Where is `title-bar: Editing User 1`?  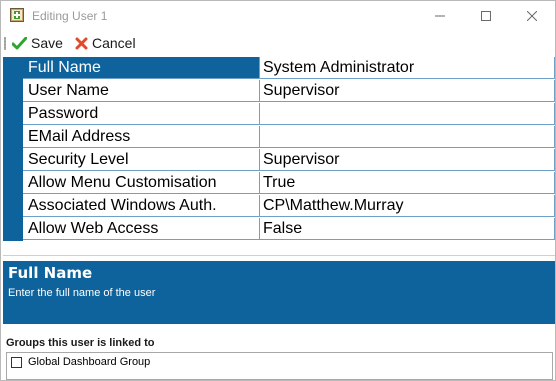
title-bar: Editing User 1 is located at coordinates (278, 16).